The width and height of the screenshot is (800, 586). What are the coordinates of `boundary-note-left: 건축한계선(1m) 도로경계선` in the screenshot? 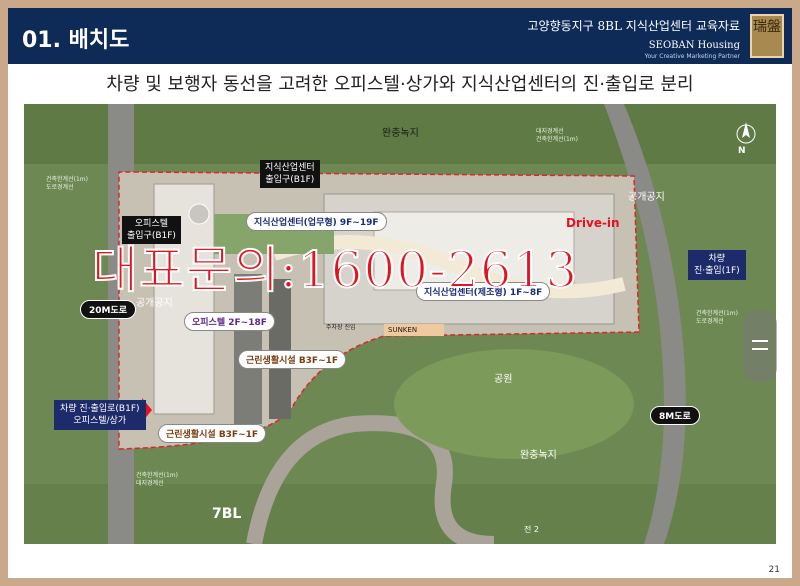 It's located at (67, 183).